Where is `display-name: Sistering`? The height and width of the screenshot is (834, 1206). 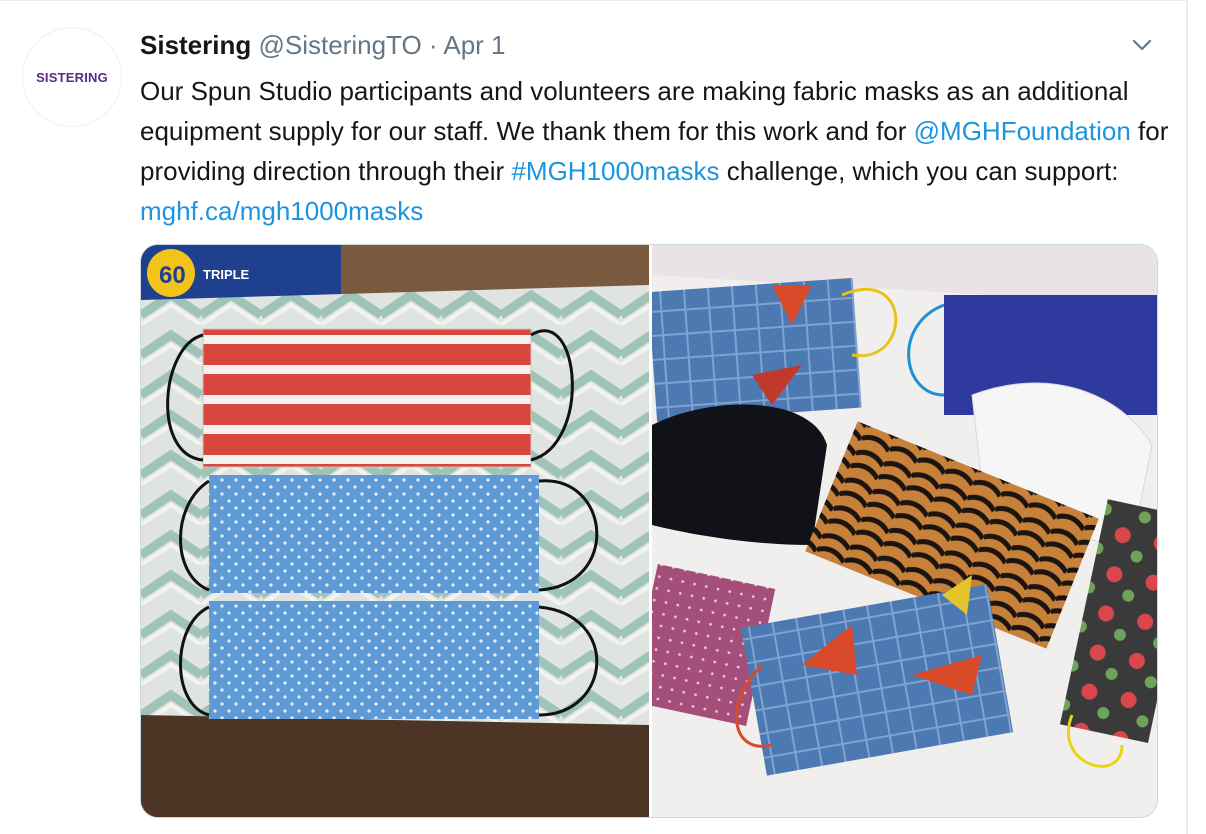 display-name: Sistering is located at coordinates (195, 45).